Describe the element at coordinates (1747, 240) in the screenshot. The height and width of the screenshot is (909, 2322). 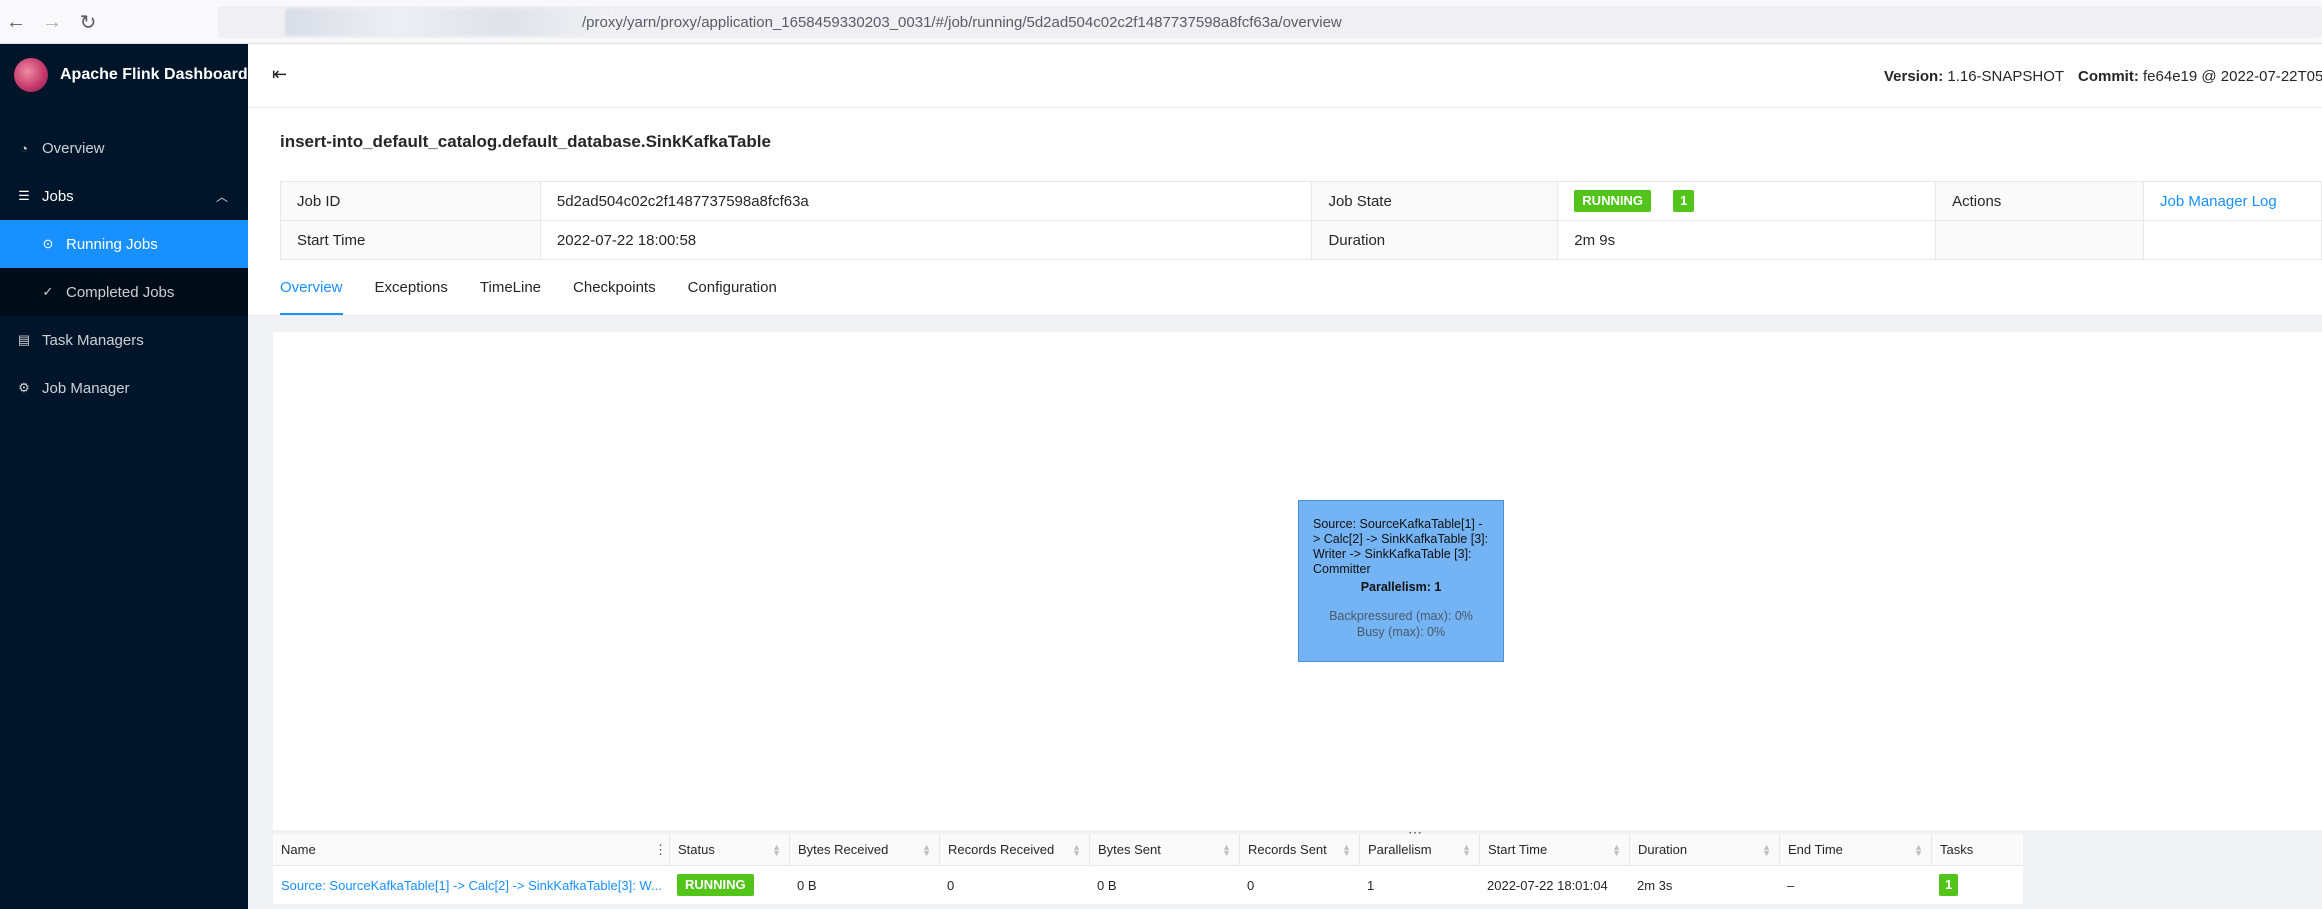
I see `duration-value: 2m 9s` at that location.